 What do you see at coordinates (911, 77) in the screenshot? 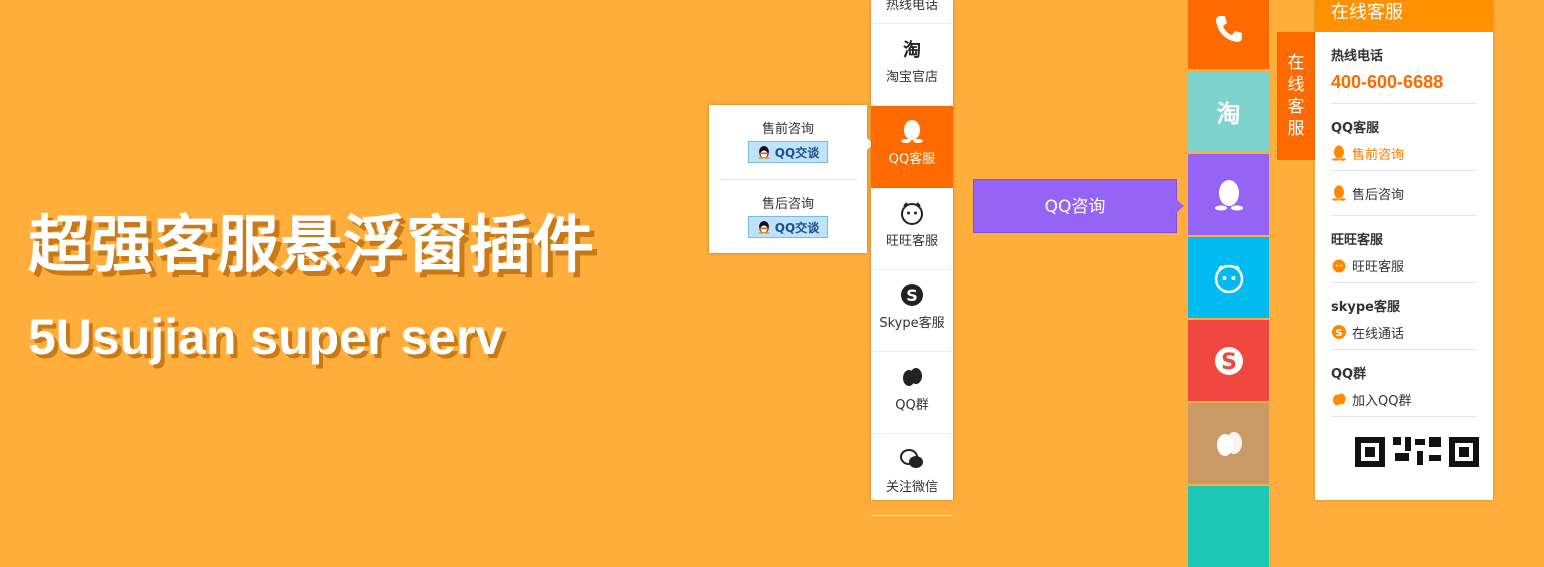
I see `sidebar-item-label: 淘宝官店` at bounding box center [911, 77].